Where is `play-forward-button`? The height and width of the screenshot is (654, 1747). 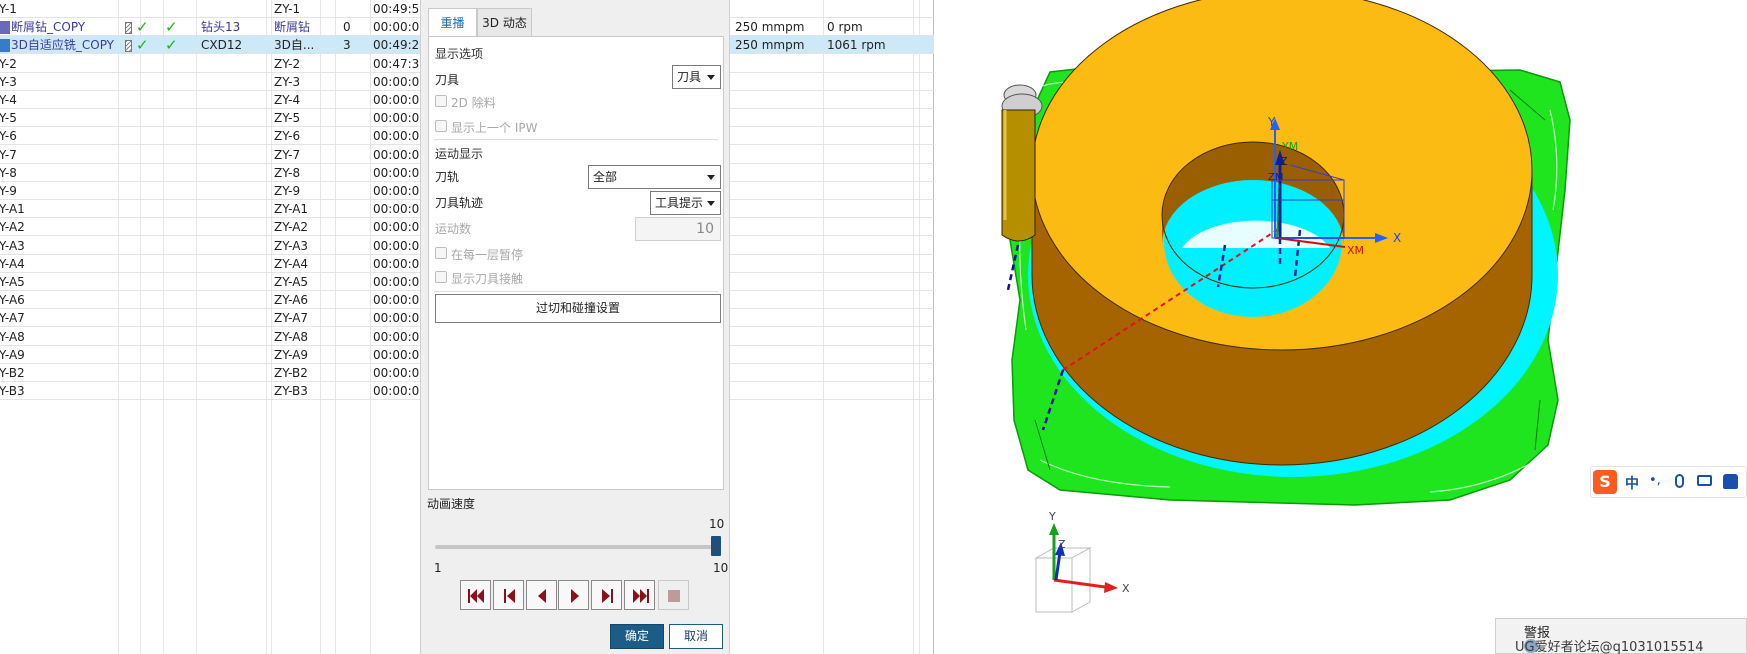
play-forward-button is located at coordinates (573, 595).